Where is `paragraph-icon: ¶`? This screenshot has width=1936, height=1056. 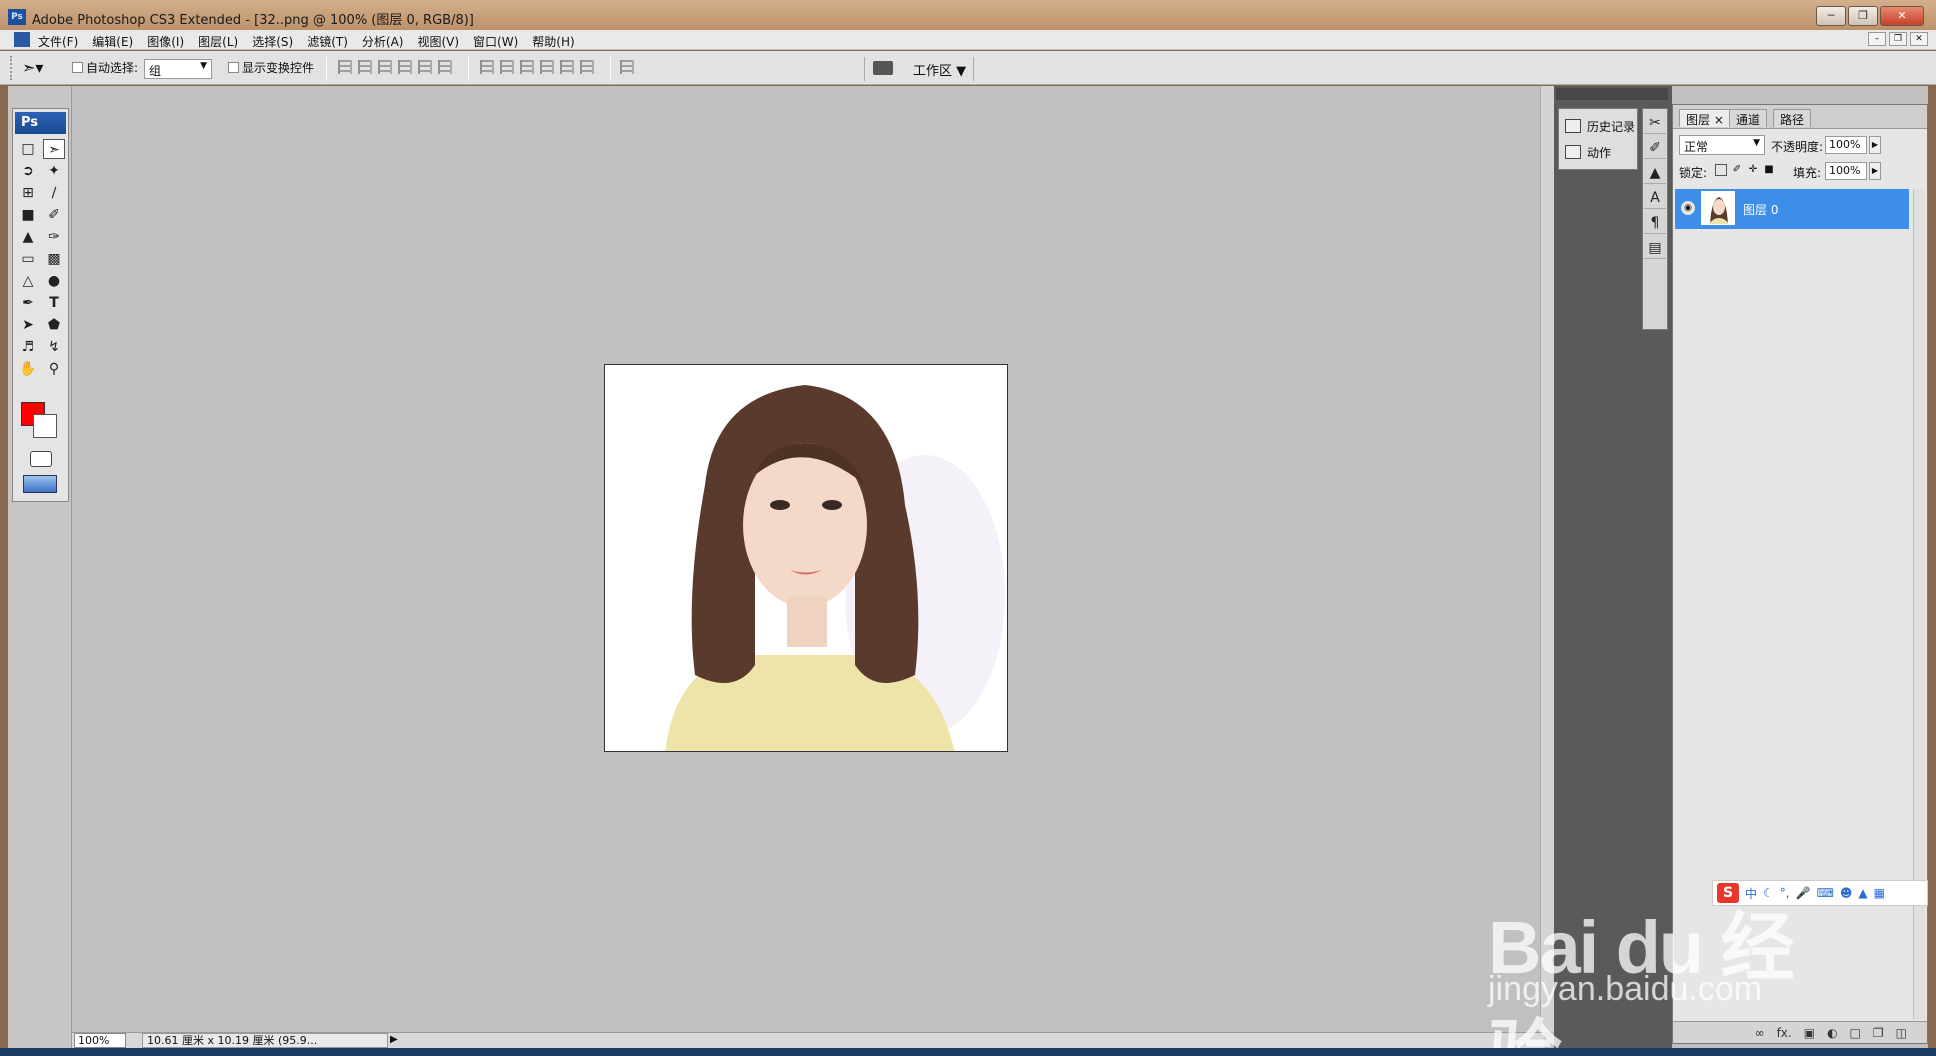
paragraph-icon: ¶ is located at coordinates (1655, 223).